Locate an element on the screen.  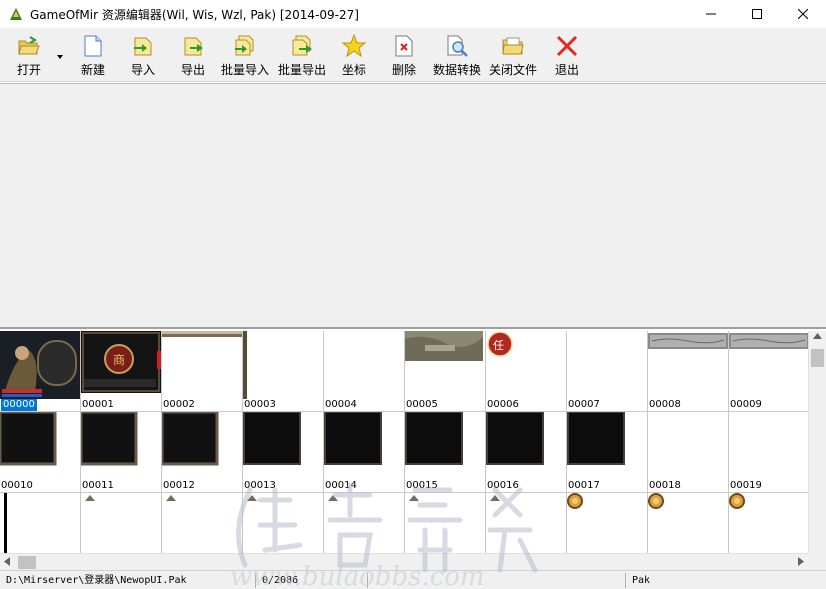
thumbnail-label: 00009 is located at coordinates (746, 404).